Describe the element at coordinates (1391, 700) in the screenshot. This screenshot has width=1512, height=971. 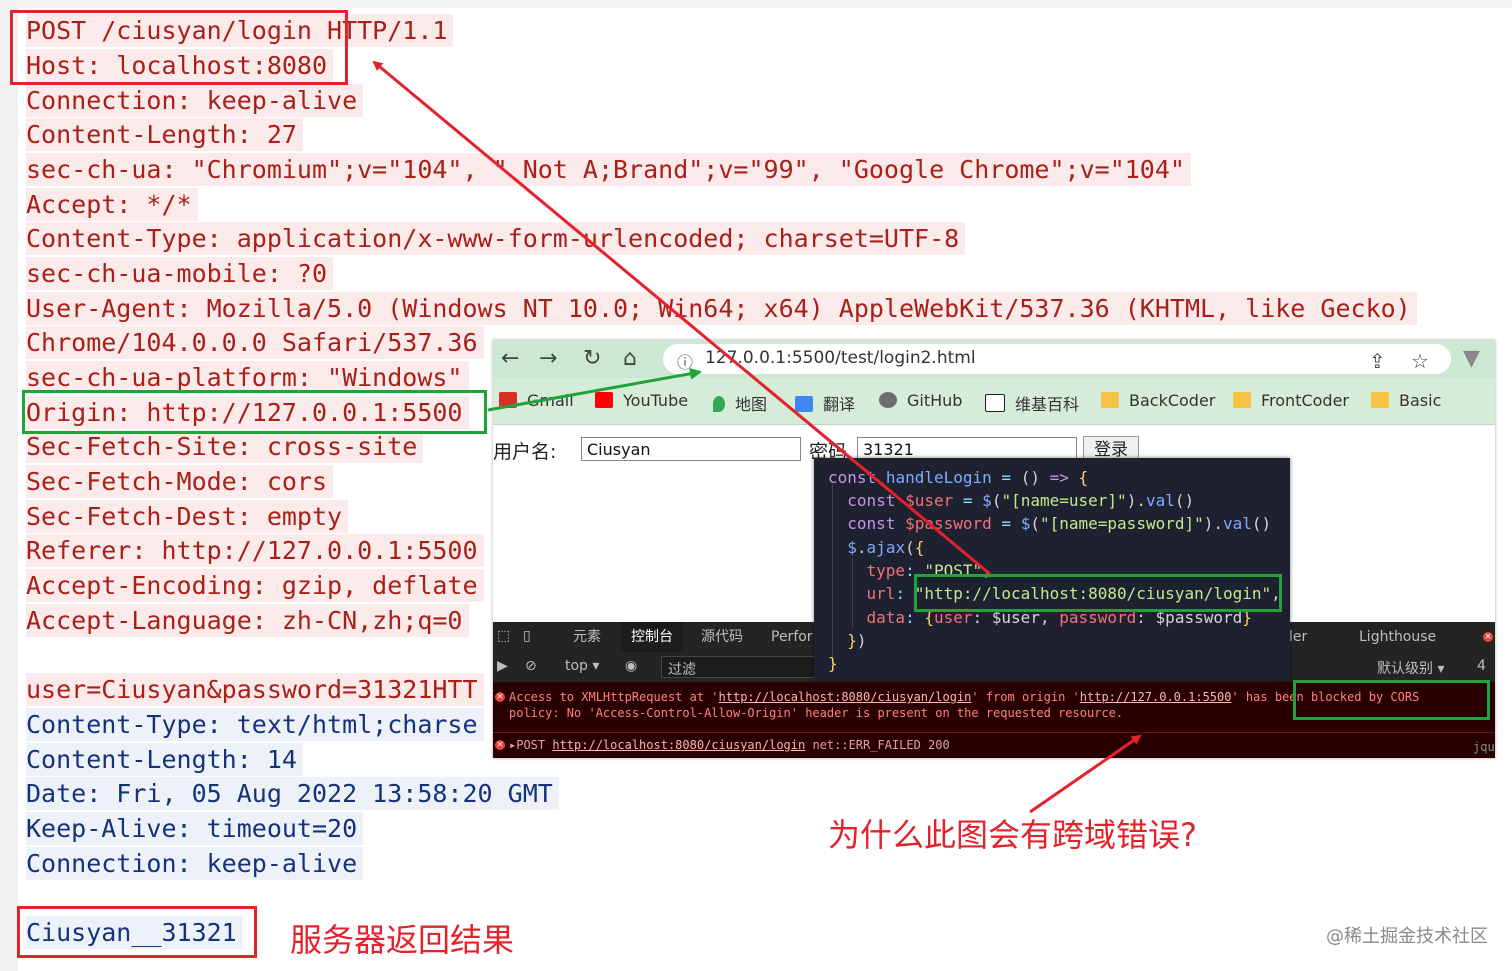
I see `cors-blocked-highlight` at that location.